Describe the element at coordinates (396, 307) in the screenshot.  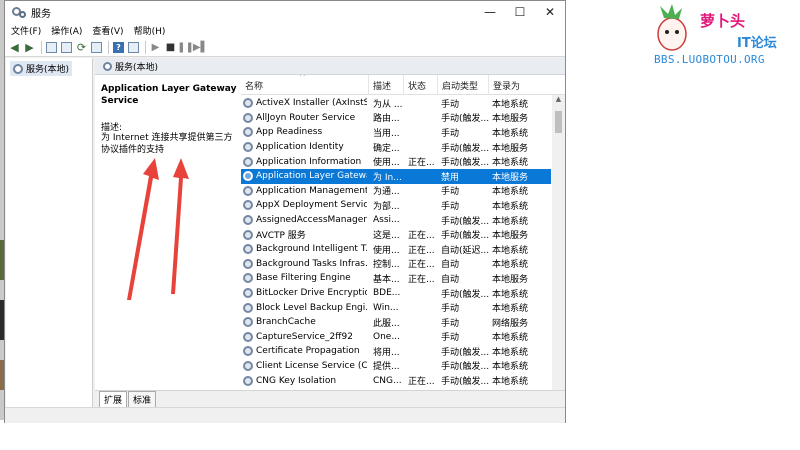
I see `table-row: Block Level Backup Engi... Win... 手动 本地系统` at that location.